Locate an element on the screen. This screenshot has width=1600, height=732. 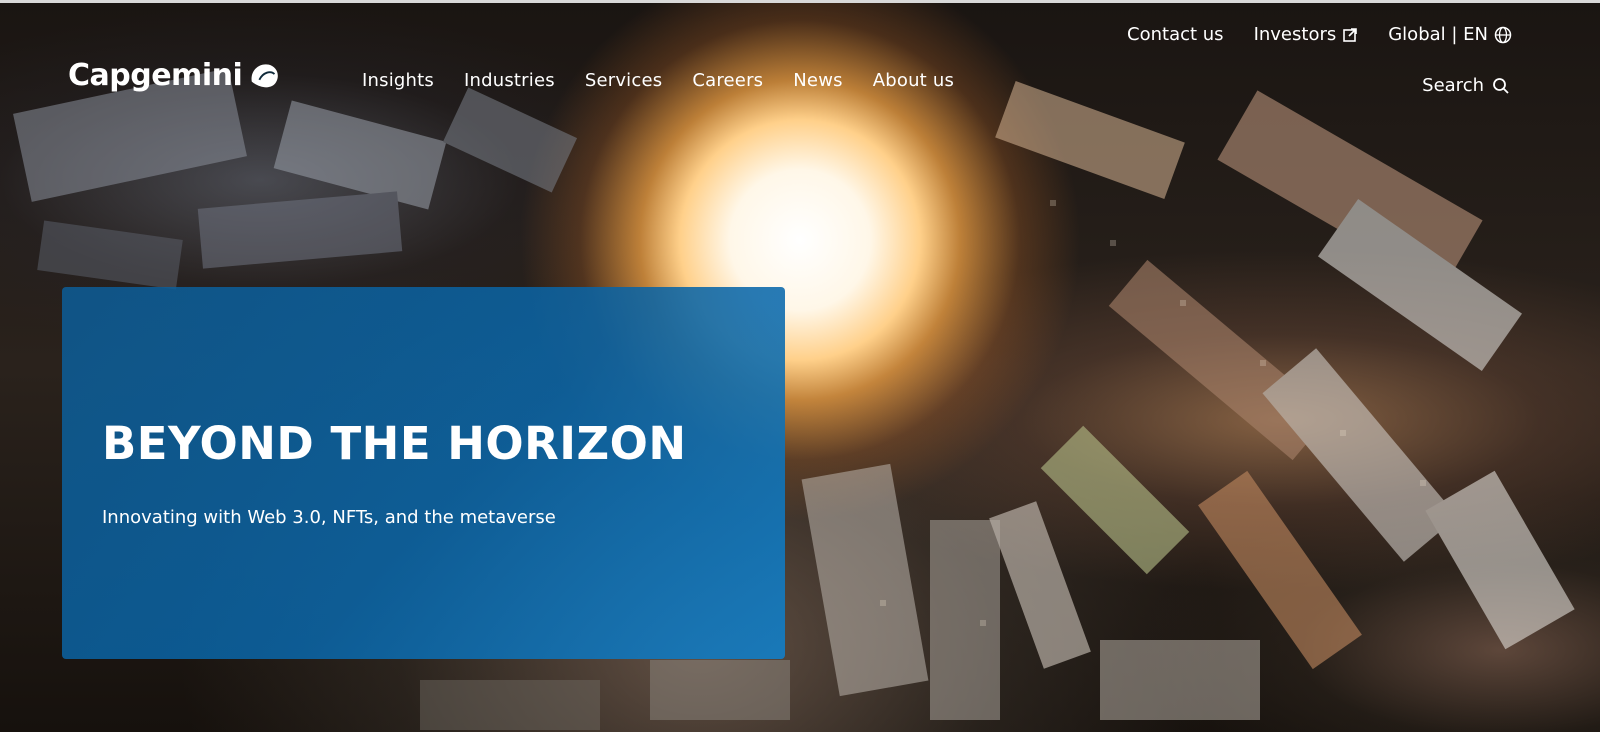
investors-label: Investors is located at coordinates (1295, 34).